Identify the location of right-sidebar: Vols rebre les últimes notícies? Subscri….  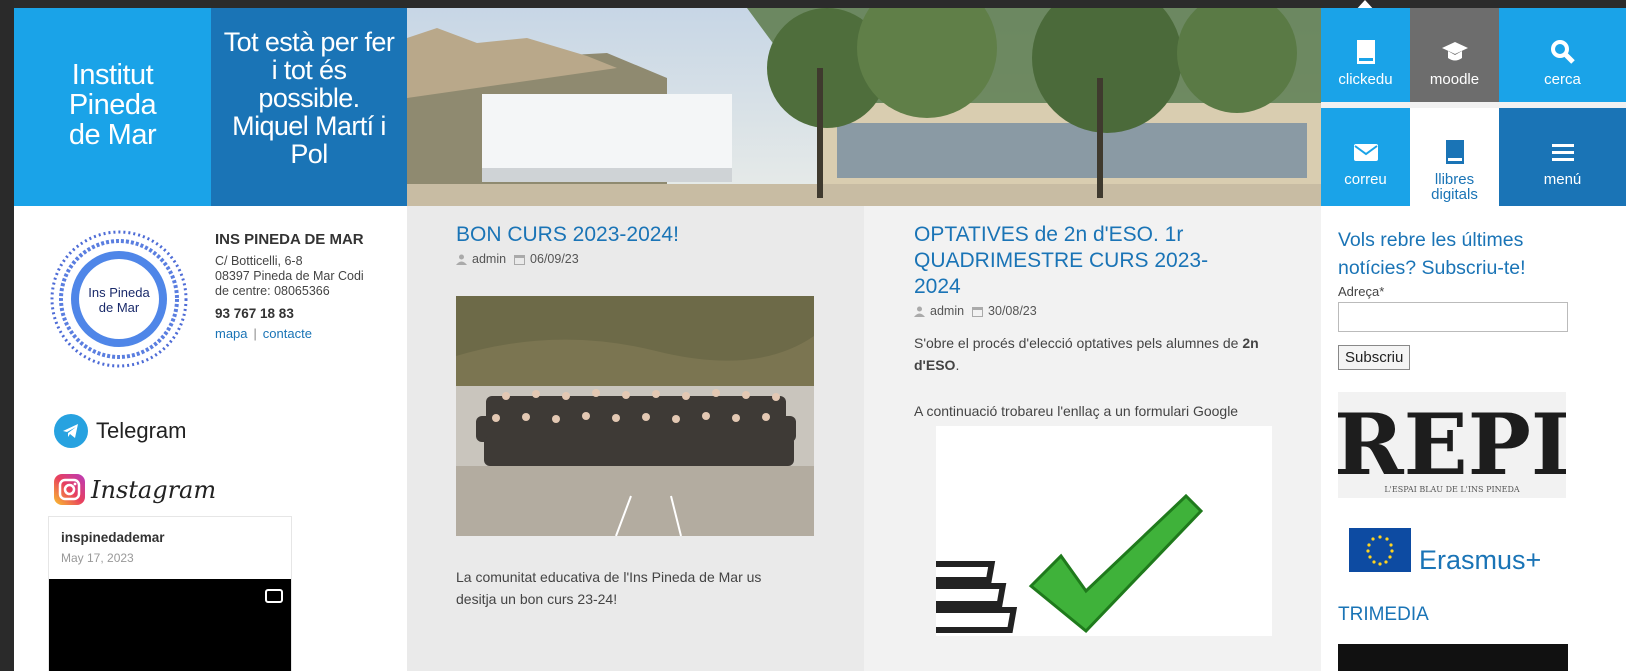
(1473, 438).